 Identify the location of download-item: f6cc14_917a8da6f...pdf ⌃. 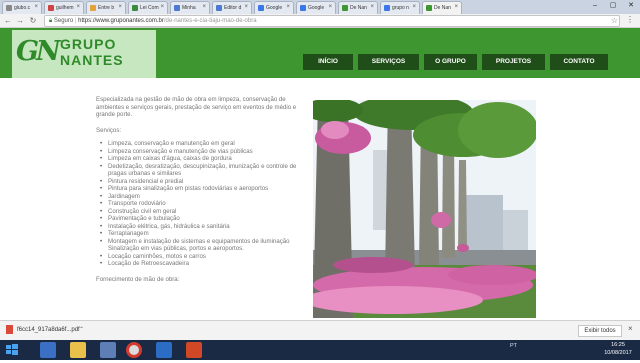
(45, 330).